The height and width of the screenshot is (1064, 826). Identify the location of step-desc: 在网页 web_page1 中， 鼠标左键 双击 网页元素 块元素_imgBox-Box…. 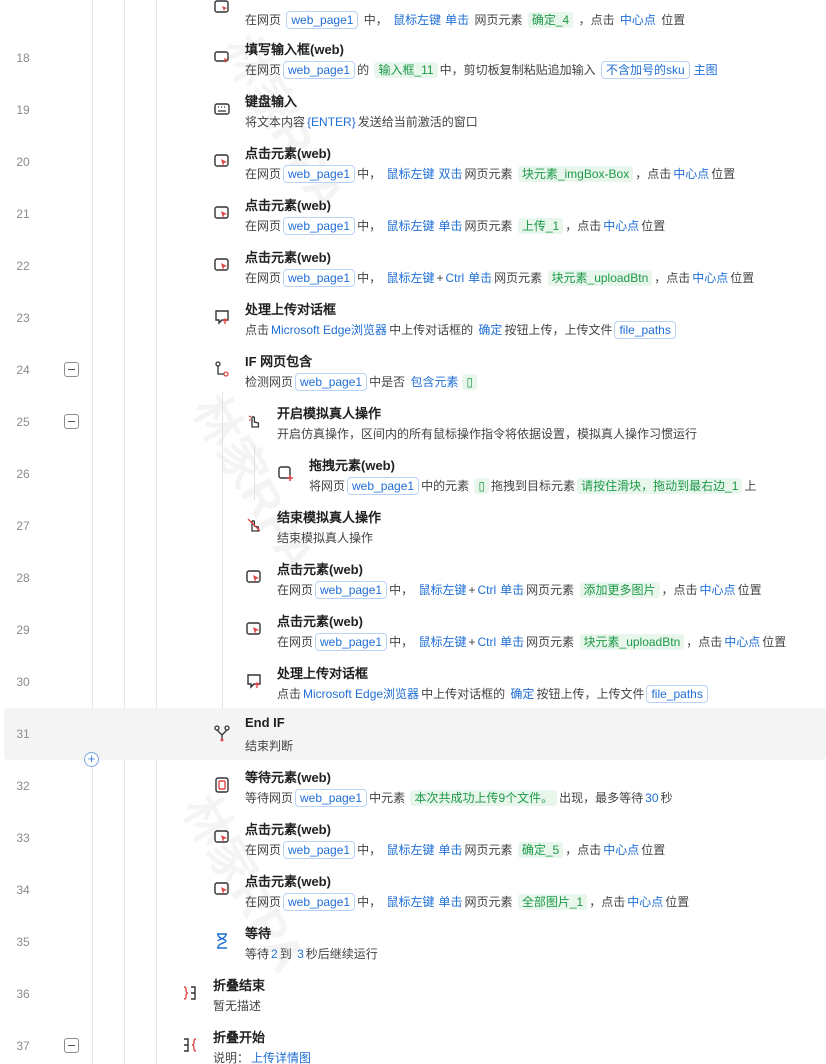
(490, 174).